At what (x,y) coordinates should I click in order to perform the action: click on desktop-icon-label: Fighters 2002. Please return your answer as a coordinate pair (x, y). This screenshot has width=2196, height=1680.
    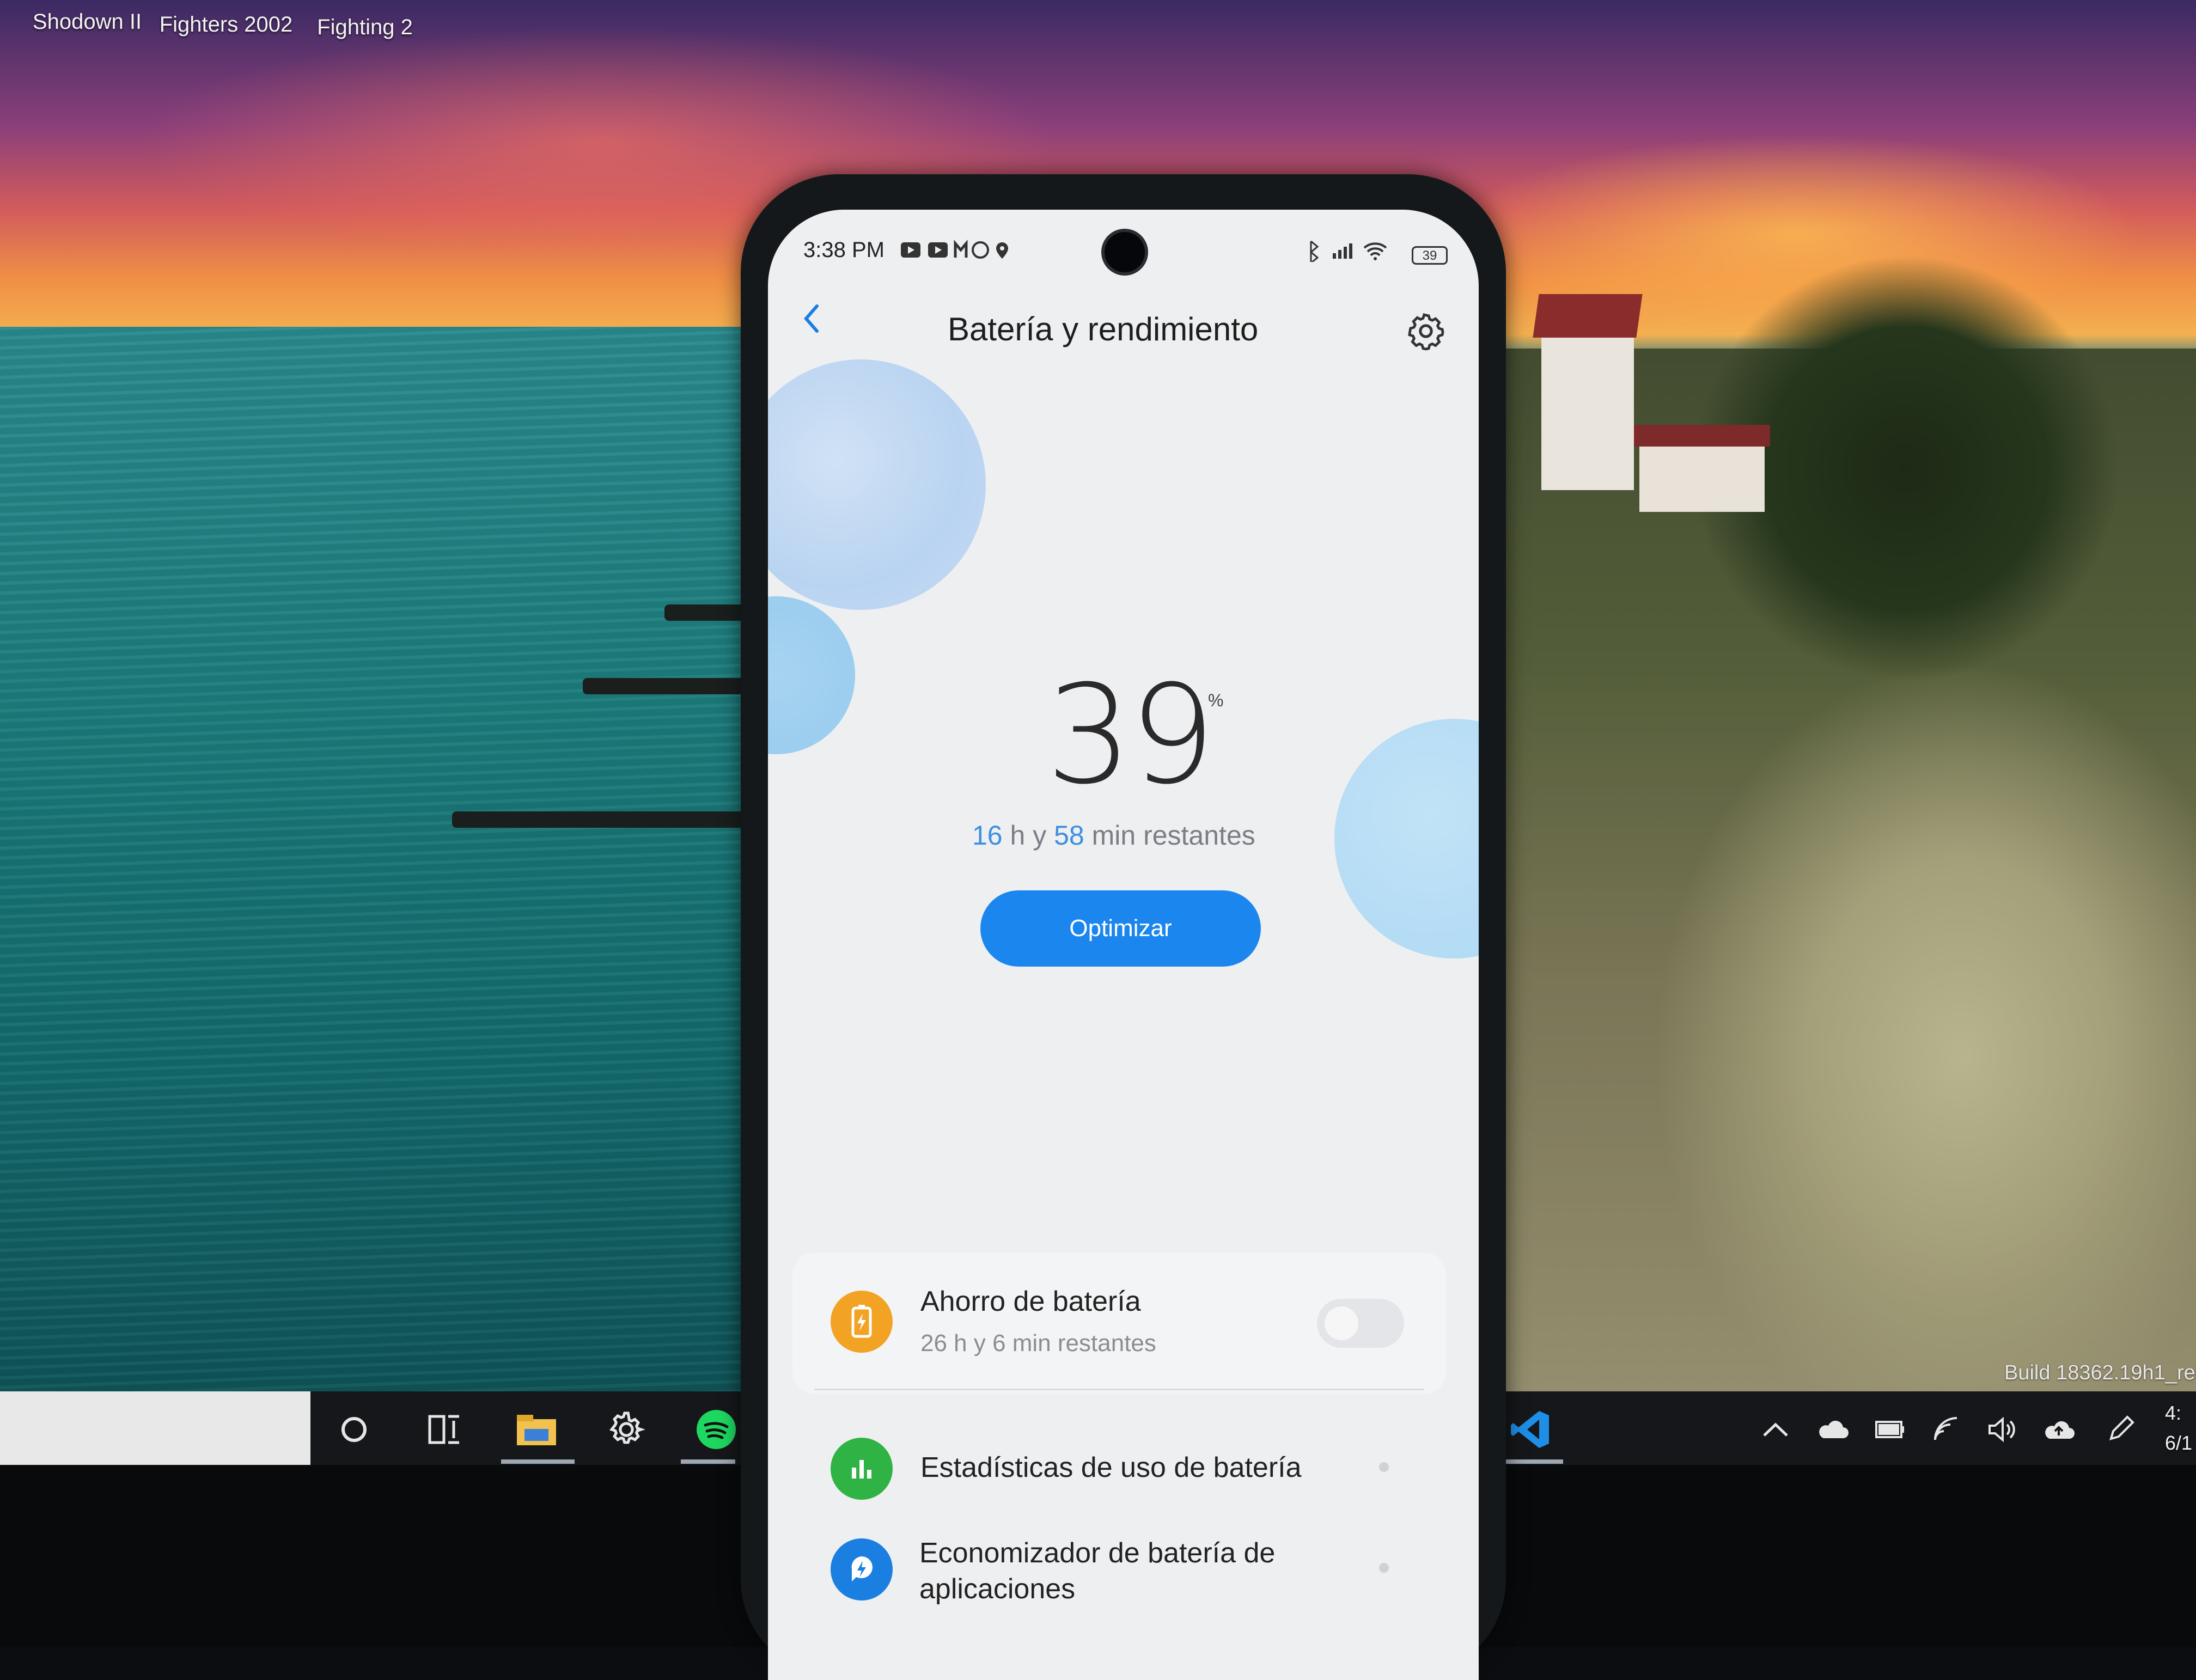
    Looking at the image, I should click on (226, 24).